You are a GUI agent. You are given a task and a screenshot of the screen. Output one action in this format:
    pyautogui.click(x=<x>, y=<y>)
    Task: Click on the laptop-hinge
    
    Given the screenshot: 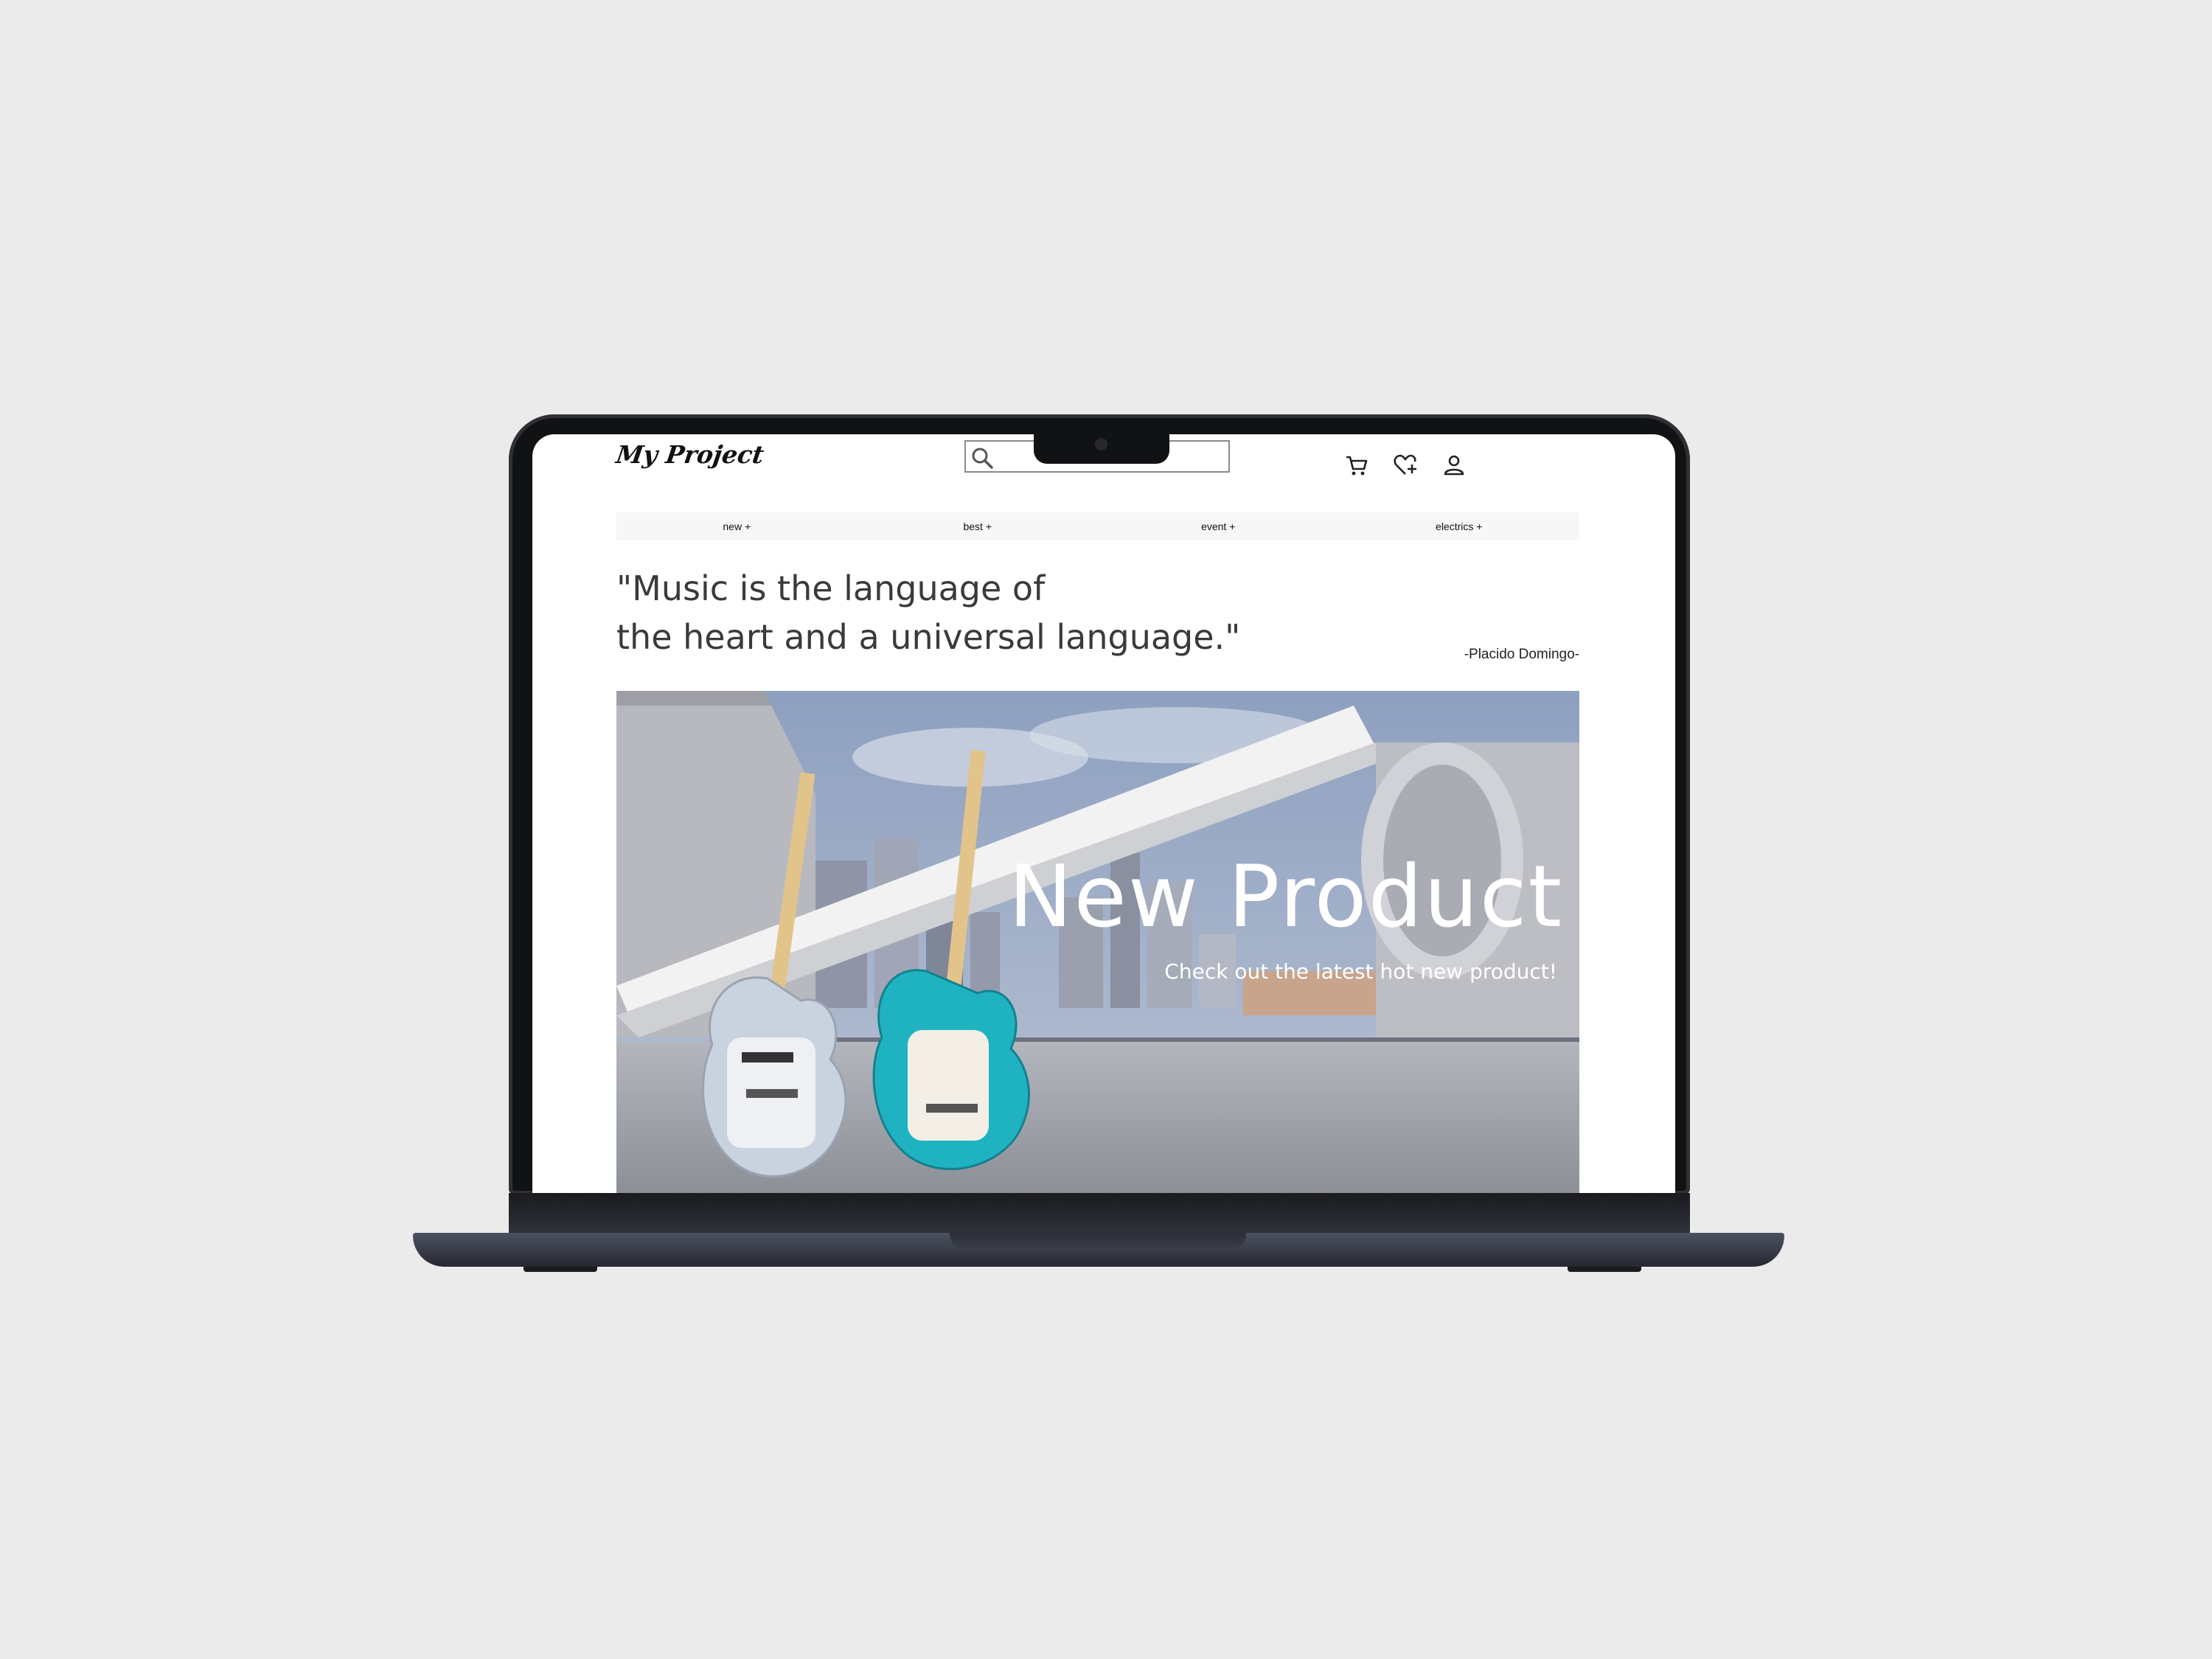 What is the action you would take?
    pyautogui.click(x=1099, y=1213)
    